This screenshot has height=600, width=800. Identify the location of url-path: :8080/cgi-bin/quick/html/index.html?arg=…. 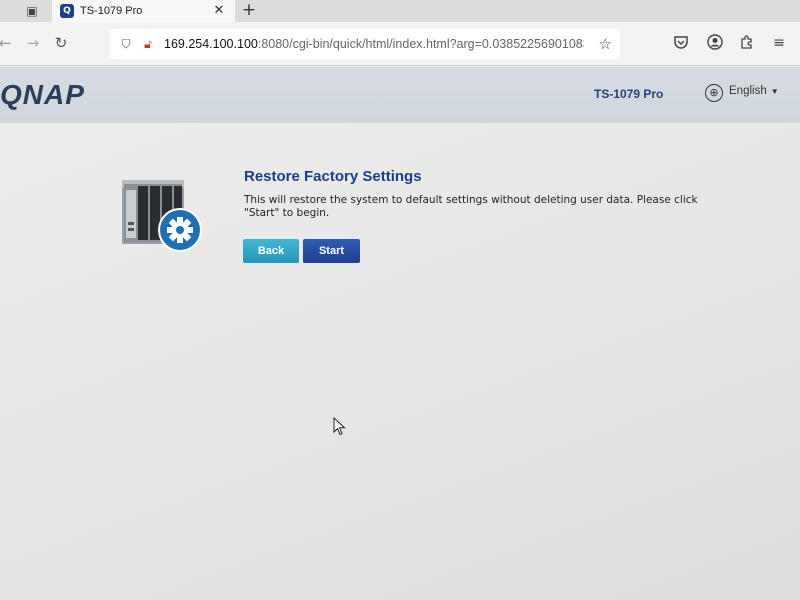
(420, 44).